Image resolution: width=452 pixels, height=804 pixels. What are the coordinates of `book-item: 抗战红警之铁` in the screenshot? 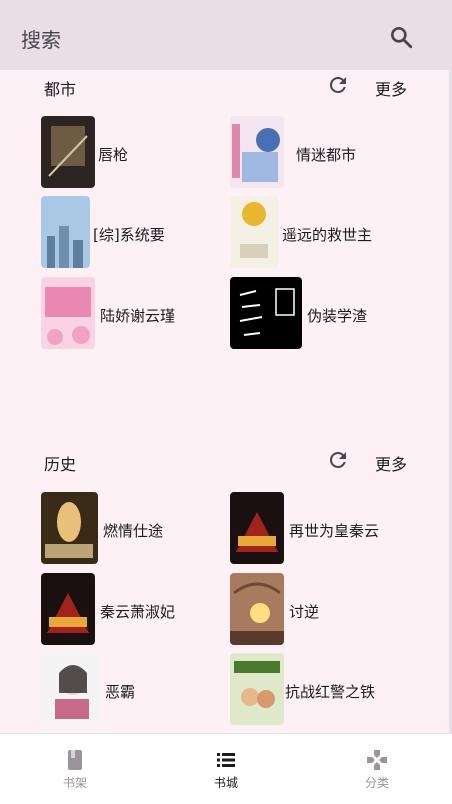 It's located at (330, 690).